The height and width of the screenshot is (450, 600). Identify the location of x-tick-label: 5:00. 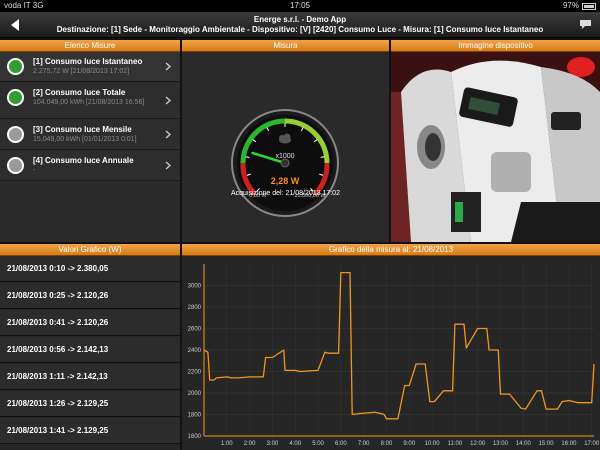
(318, 444).